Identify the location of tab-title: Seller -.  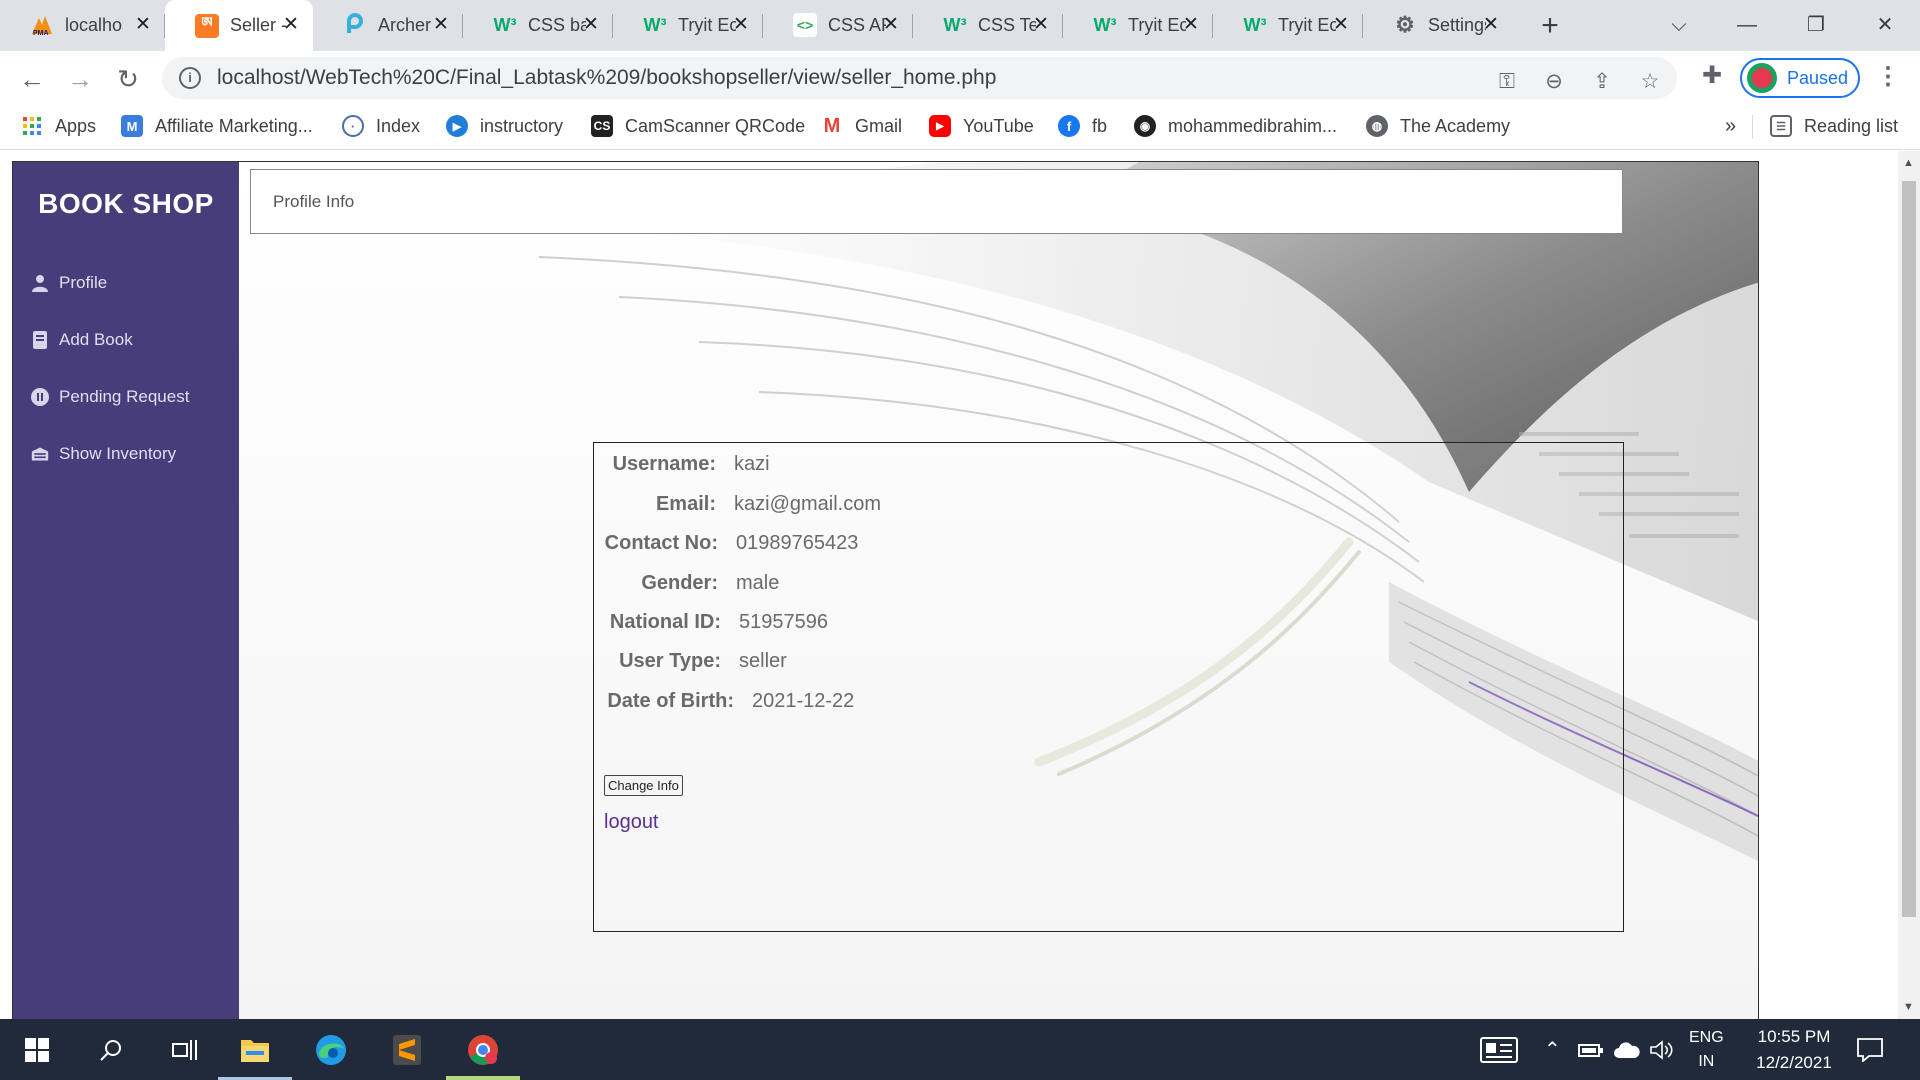
(259, 25).